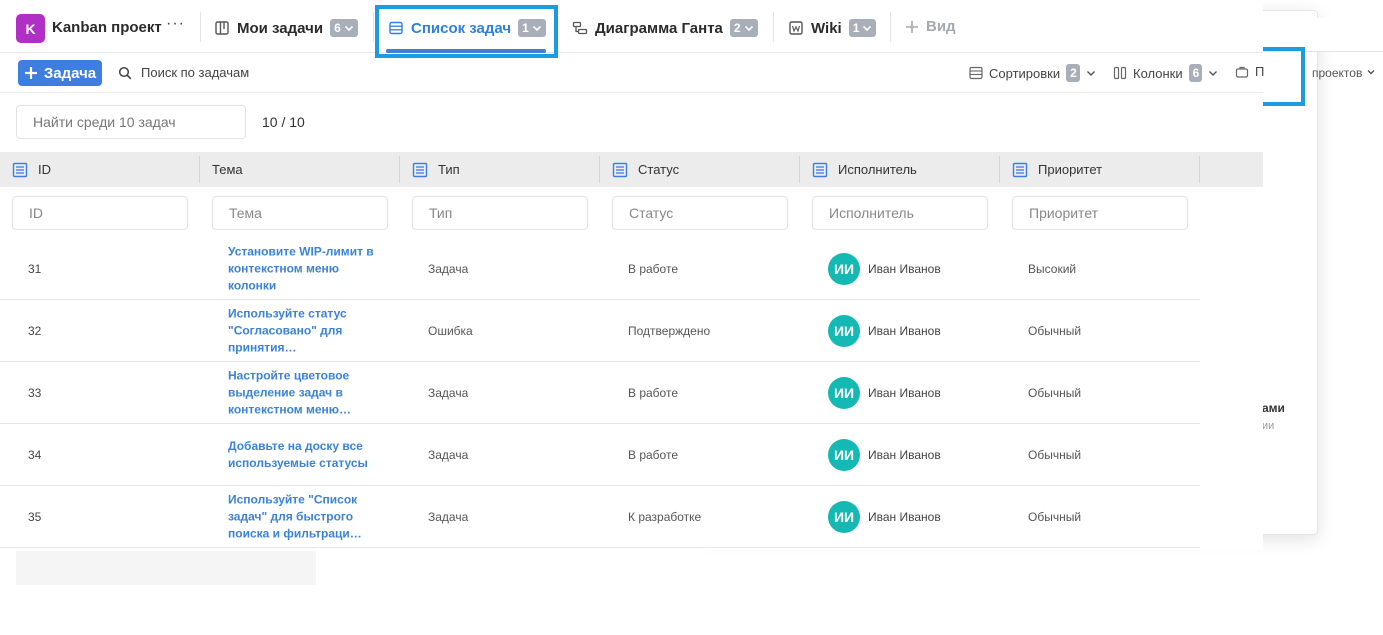 Image resolution: width=1383 pixels, height=635 pixels. What do you see at coordinates (1025, 73) in the screenshot?
I see `sorts-label: Сортировки` at bounding box center [1025, 73].